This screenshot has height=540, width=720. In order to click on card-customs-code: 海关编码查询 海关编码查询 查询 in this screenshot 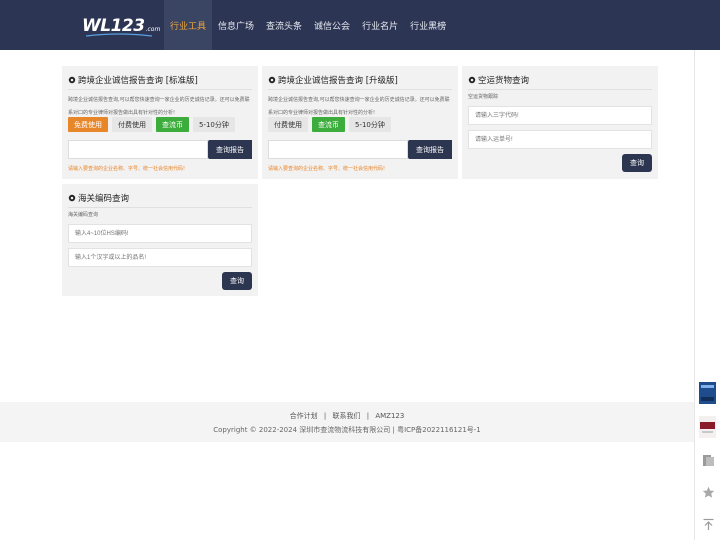, I will do `click(160, 240)`.